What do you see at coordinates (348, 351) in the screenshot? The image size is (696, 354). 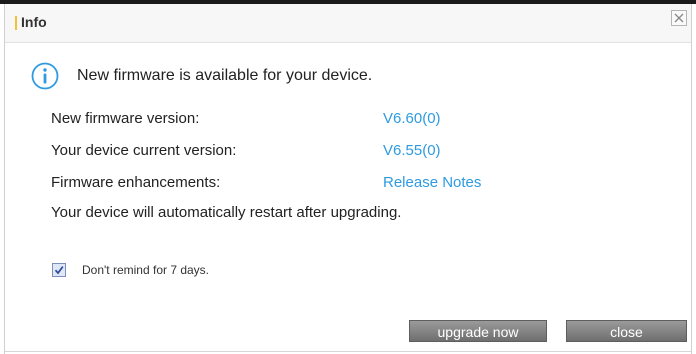 I see `bottom-divider` at bounding box center [348, 351].